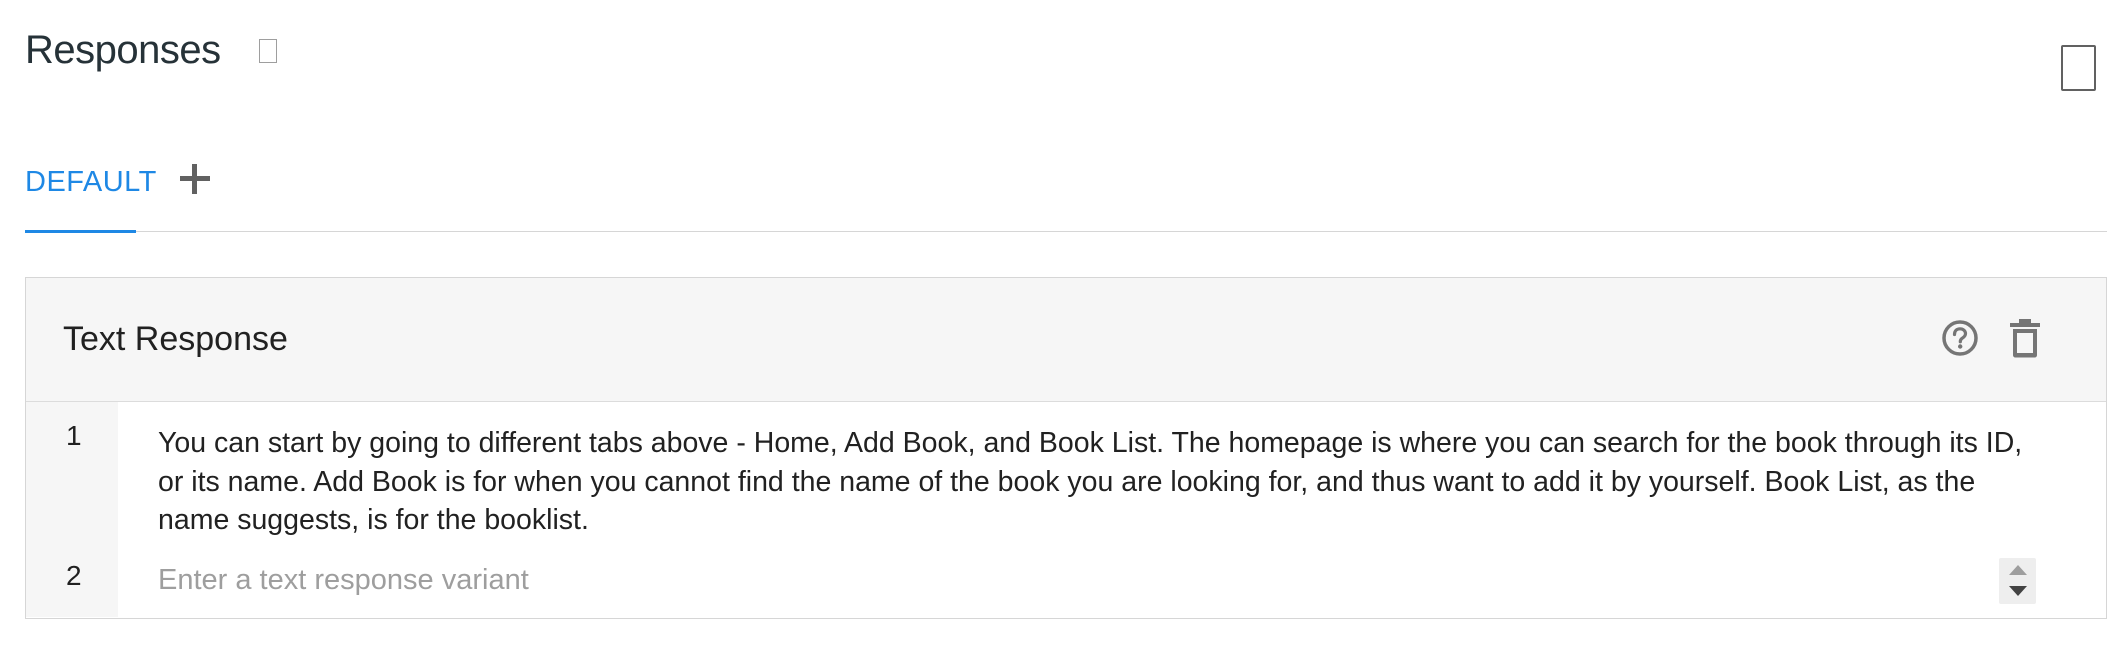 The height and width of the screenshot is (651, 2127). What do you see at coordinates (1066, 191) in the screenshot?
I see `response-tabs: DEFAULT` at bounding box center [1066, 191].